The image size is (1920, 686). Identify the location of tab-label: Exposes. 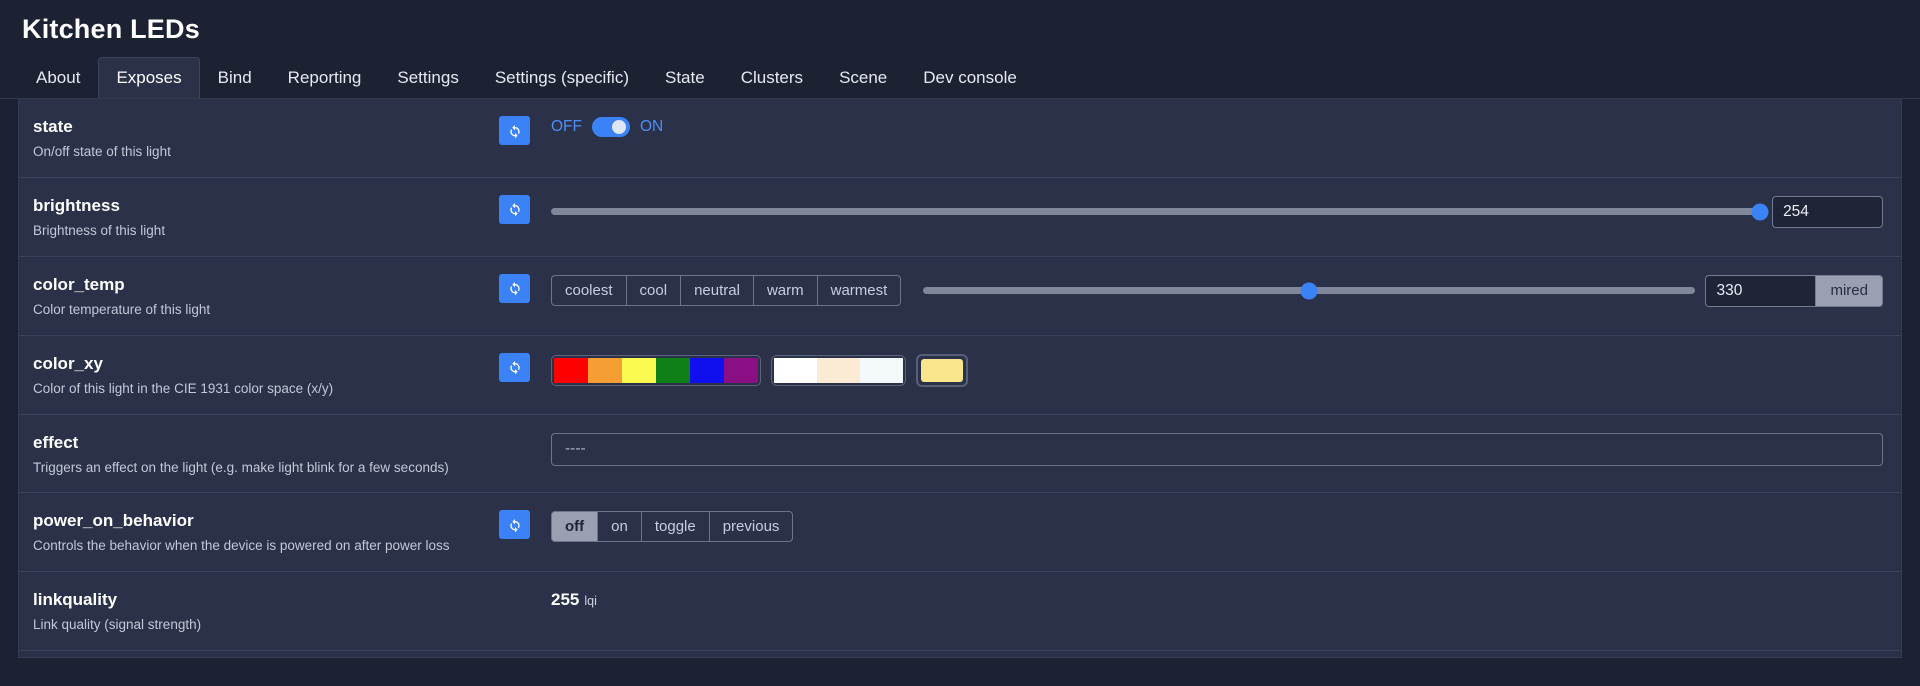
(149, 77).